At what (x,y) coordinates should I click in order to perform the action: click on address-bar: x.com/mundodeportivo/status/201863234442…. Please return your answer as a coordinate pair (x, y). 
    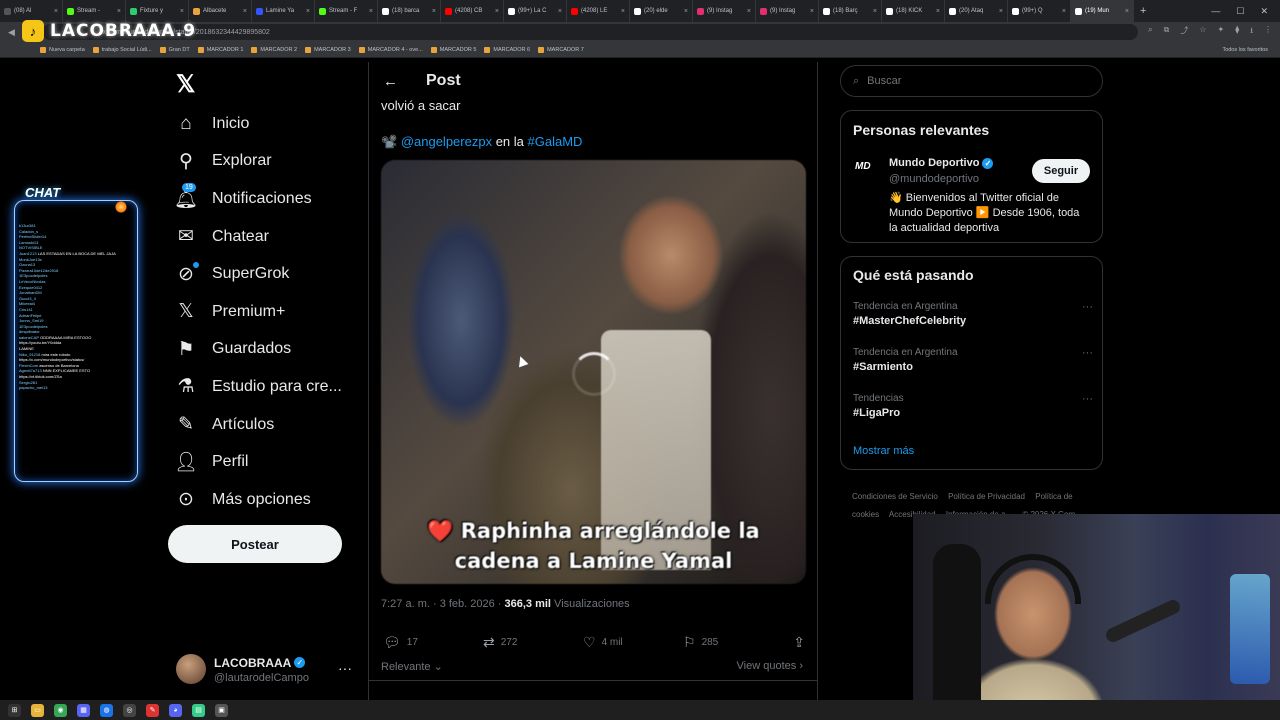
    Looking at the image, I should click on (590, 32).